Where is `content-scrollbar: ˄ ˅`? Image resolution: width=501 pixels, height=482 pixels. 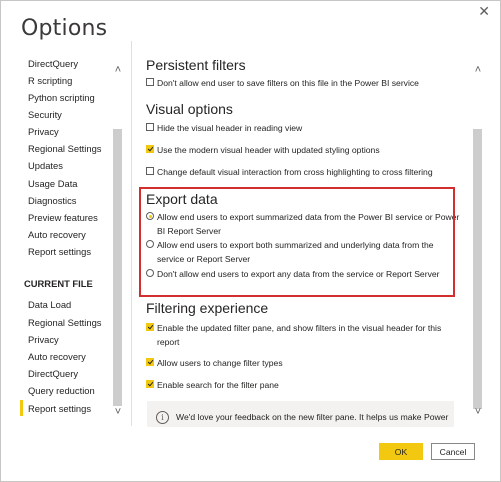
content-scrollbar: ˄ ˅ is located at coordinates (478, 237).